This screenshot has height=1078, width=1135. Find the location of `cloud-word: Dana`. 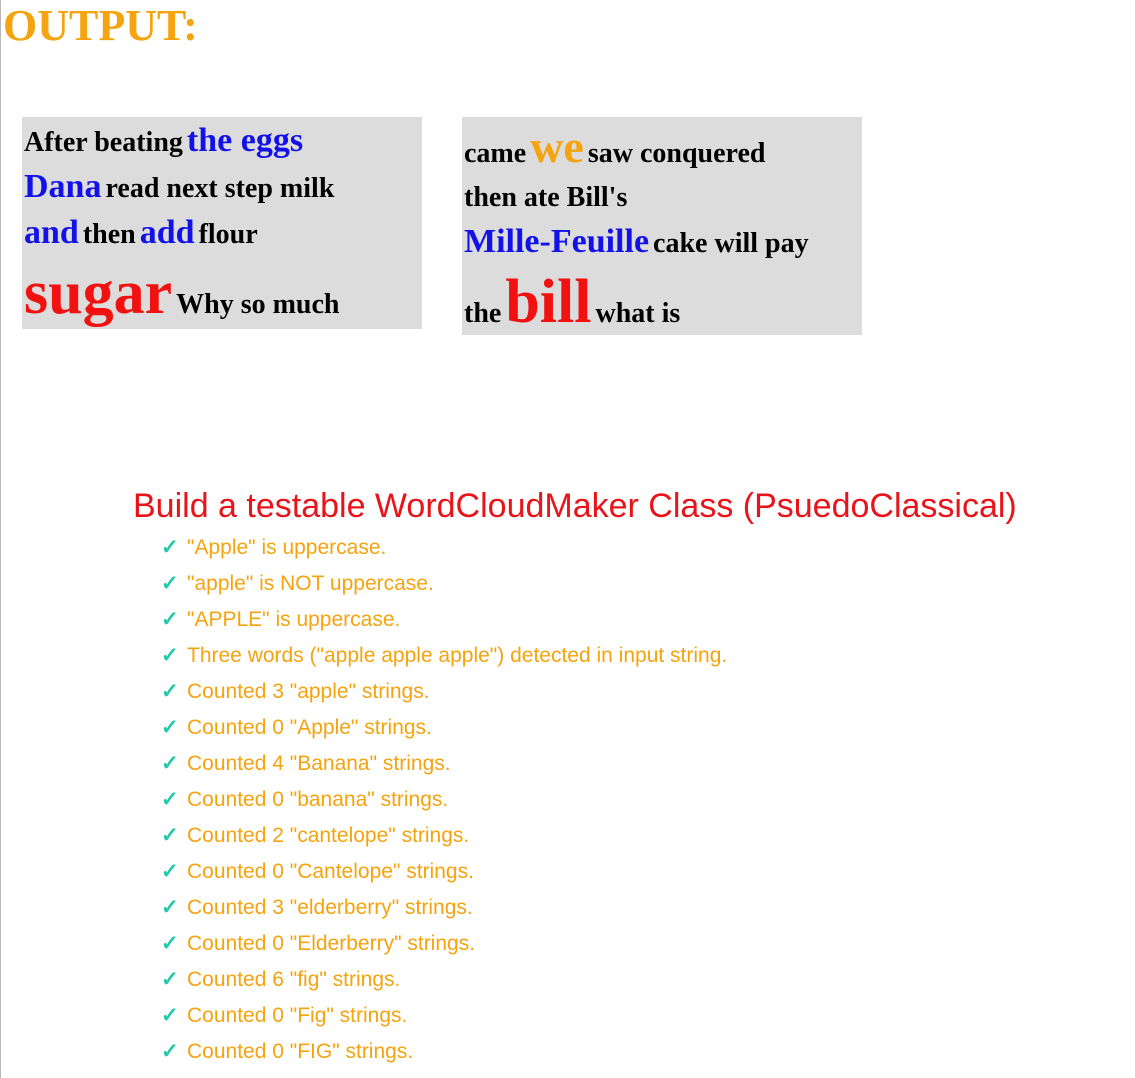

cloud-word: Dana is located at coordinates (63, 186).